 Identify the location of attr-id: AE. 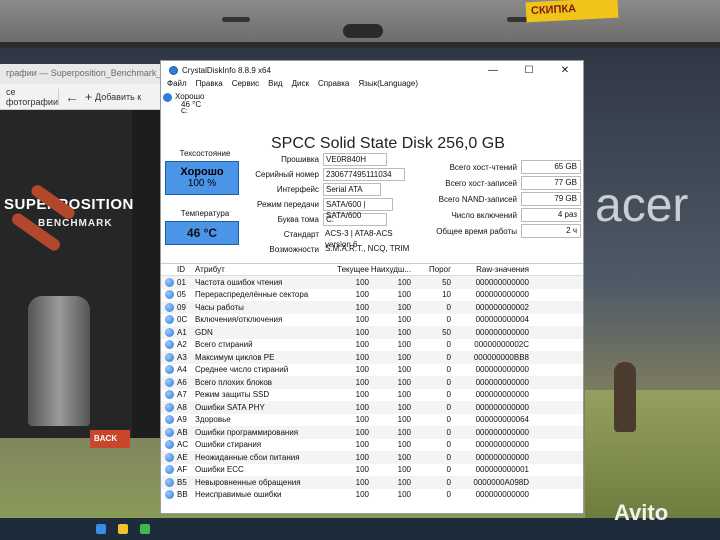
(182, 457).